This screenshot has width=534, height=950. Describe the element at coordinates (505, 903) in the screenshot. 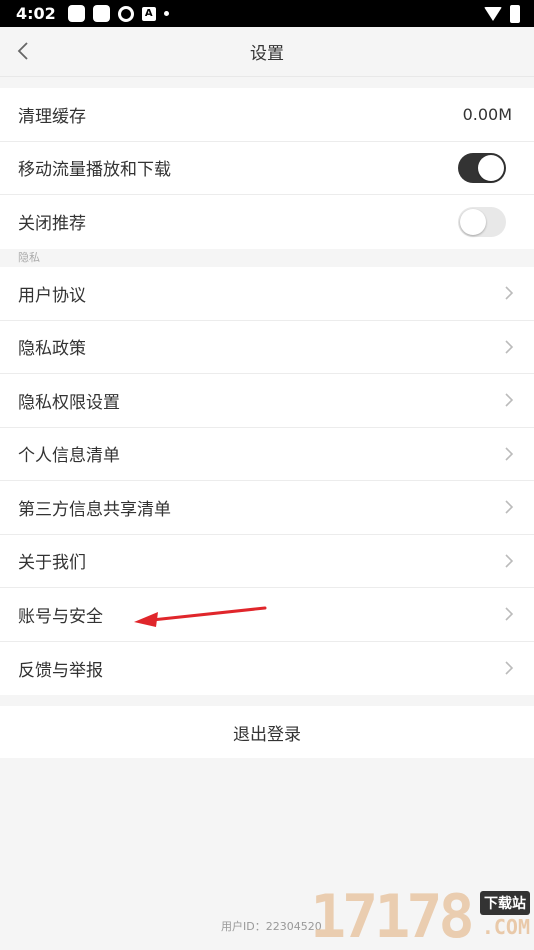

I see `watermark-tag: 下载站` at that location.